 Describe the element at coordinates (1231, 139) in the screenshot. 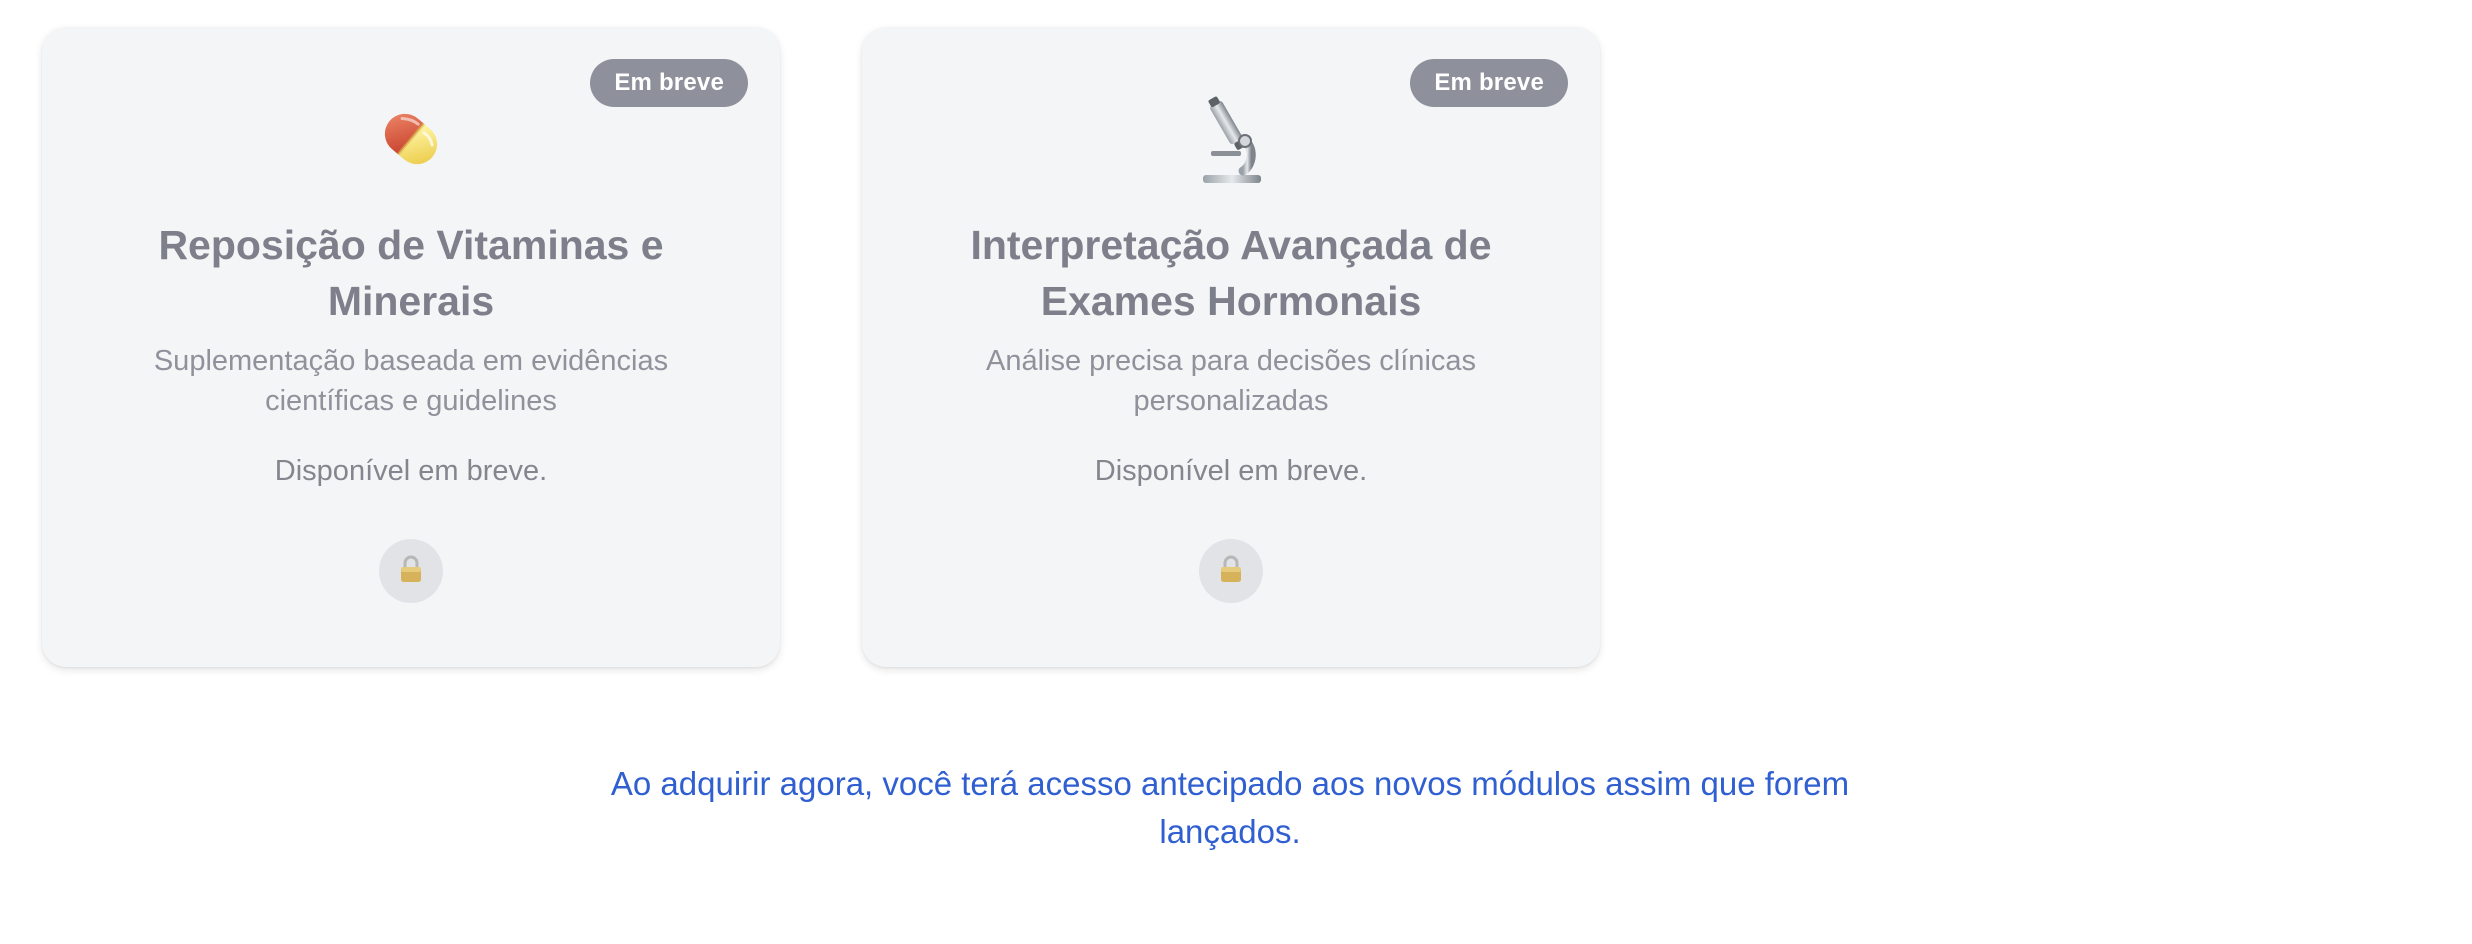

I see `microscope-icon` at that location.